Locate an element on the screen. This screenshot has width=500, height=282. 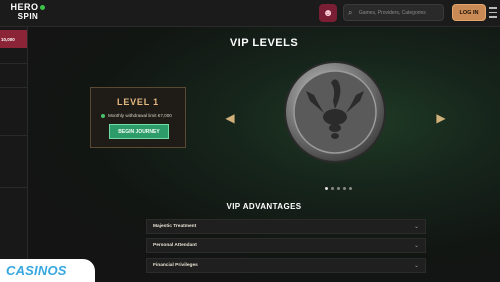
search-icon: ⌕ is located at coordinates (350, 12).